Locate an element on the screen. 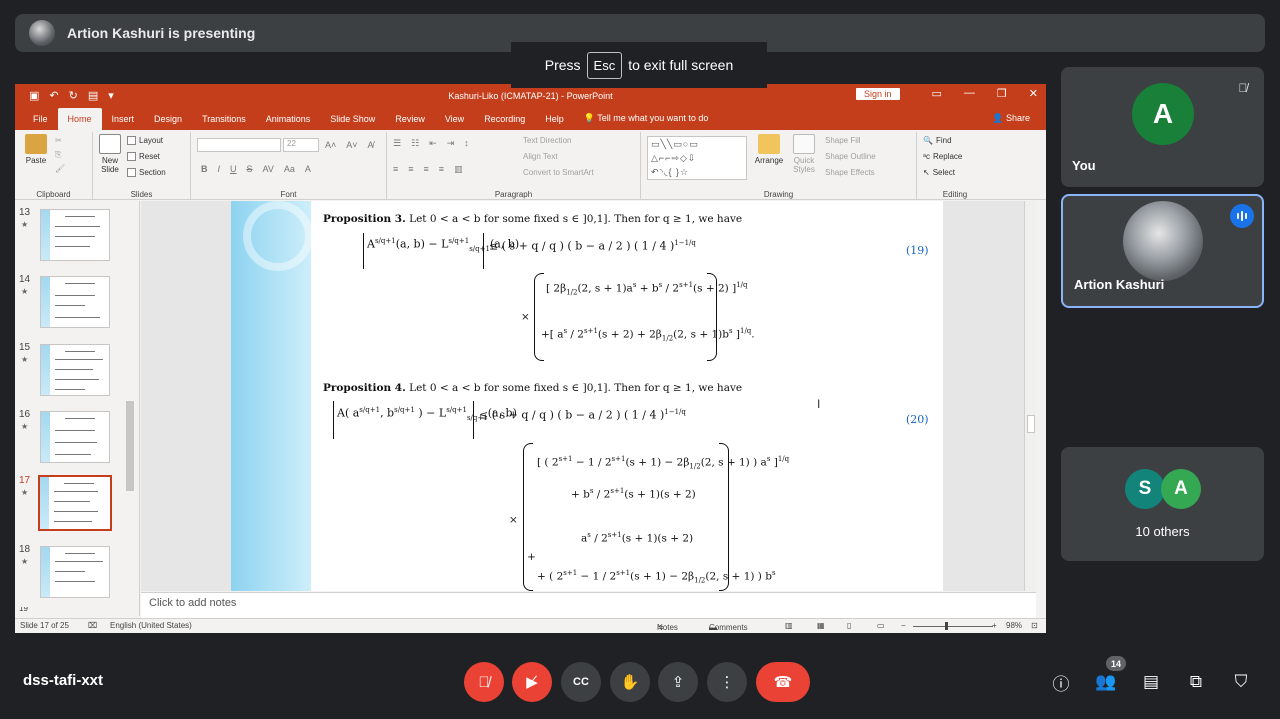  section-button: Section is located at coordinates (146, 172).